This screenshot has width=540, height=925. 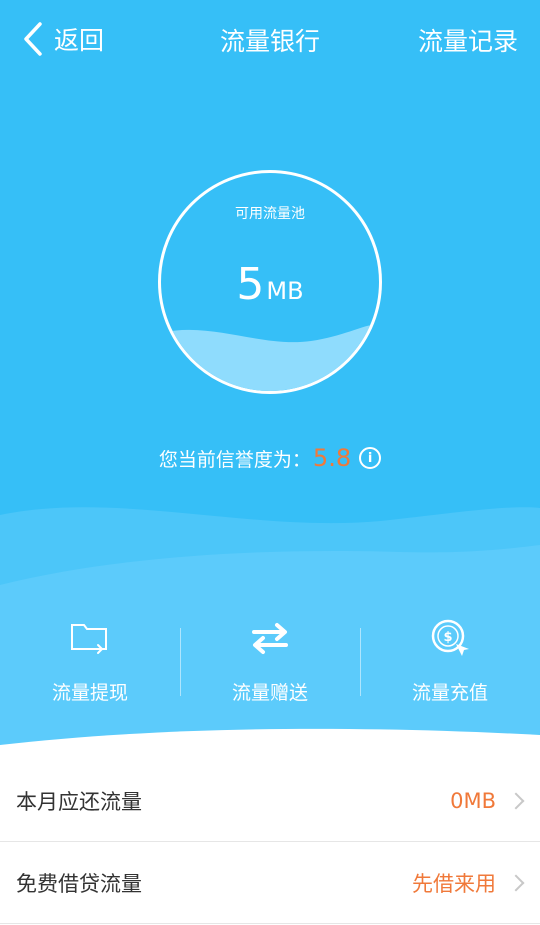 What do you see at coordinates (33, 39) in the screenshot?
I see `chevron-left-icon` at bounding box center [33, 39].